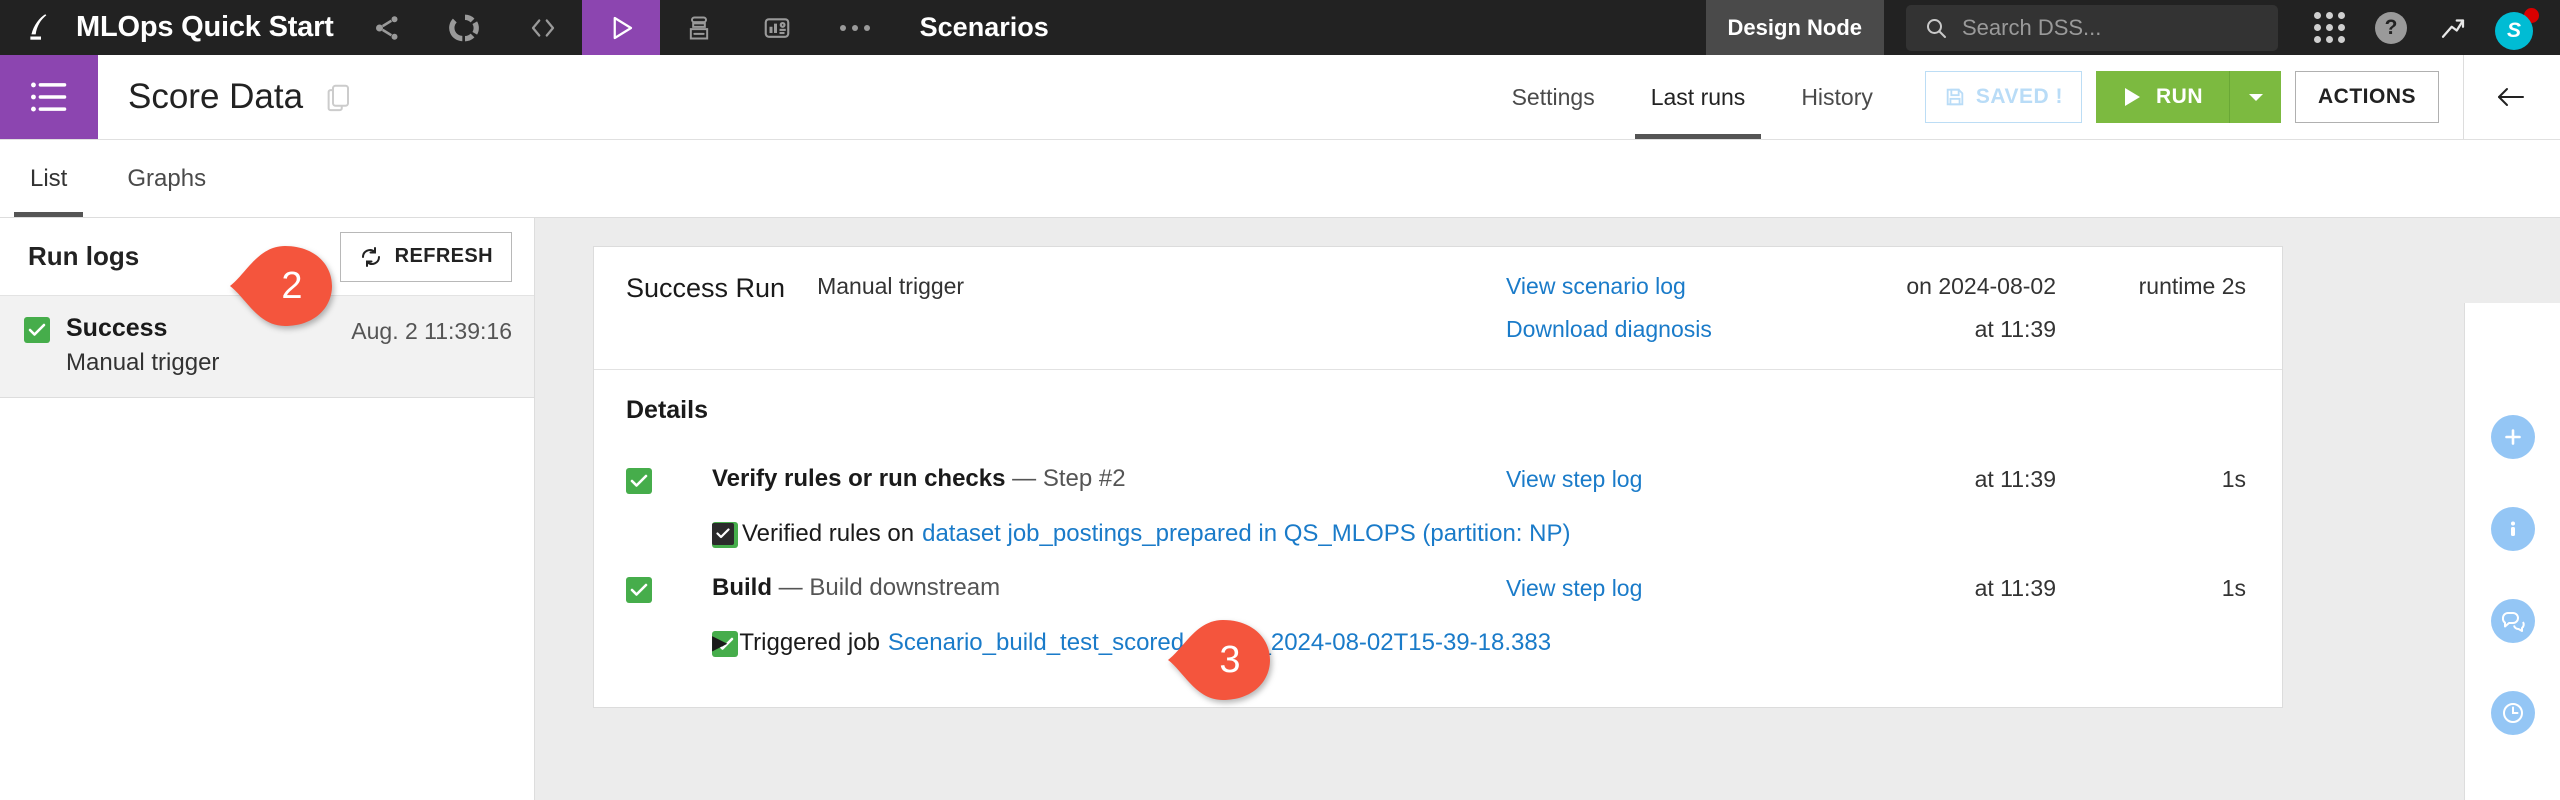 This screenshot has width=2560, height=800. Describe the element at coordinates (1931, 308) in the screenshot. I see `run-detail-dates: on 2024-08-02 at 11:39` at that location.